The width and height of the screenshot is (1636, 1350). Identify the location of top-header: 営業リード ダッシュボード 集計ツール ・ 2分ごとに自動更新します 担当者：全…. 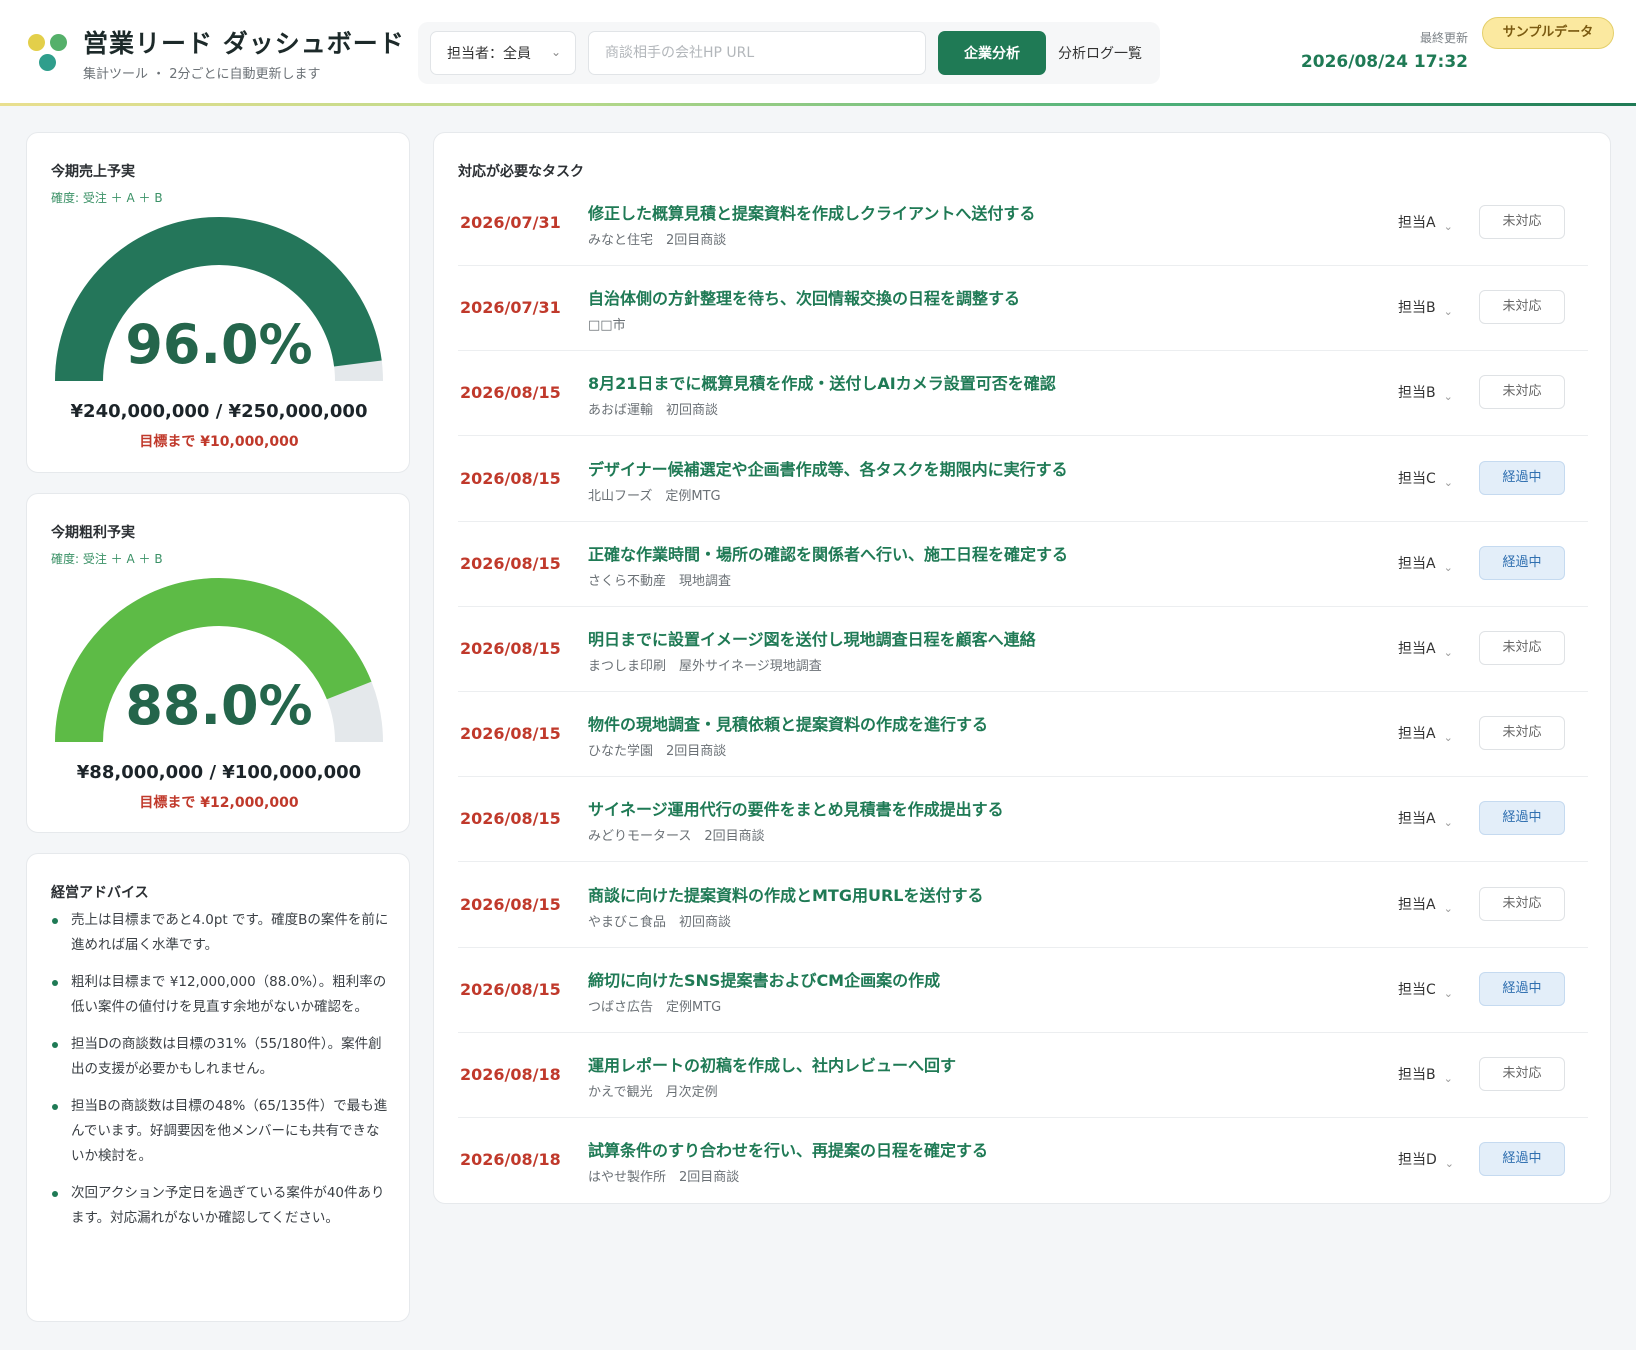
(818, 53).